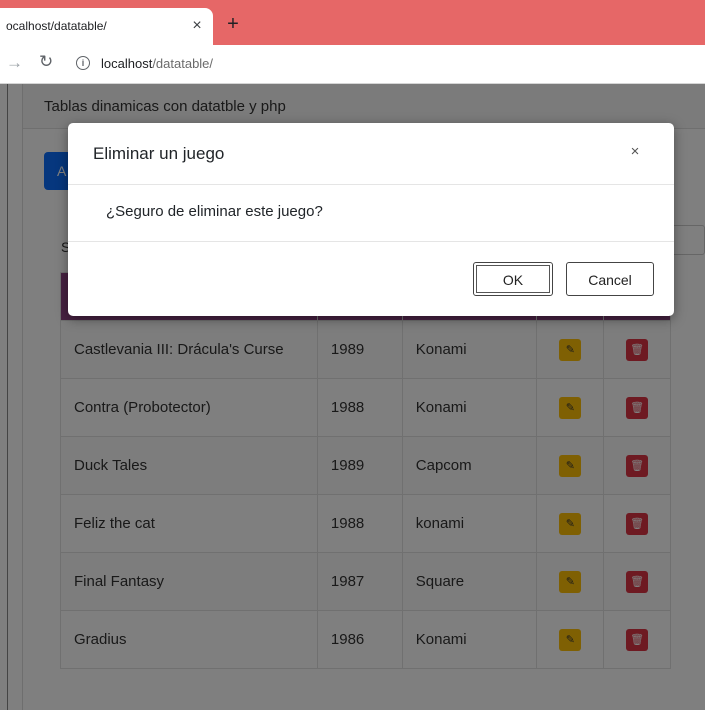 The height and width of the screenshot is (710, 705). What do you see at coordinates (183, 63) in the screenshot?
I see `url-path: /datatable/` at bounding box center [183, 63].